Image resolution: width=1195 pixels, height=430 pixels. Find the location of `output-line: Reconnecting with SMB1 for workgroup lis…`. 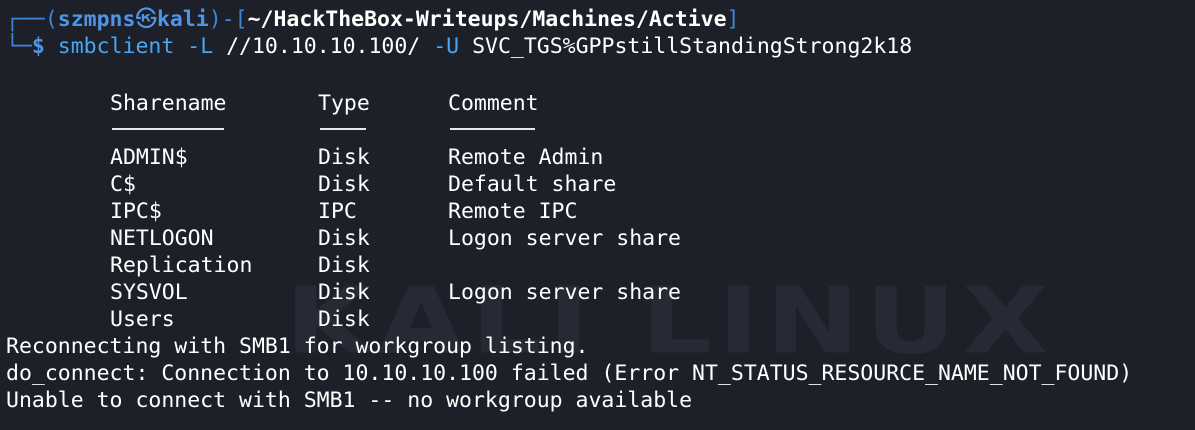

output-line: Reconnecting with SMB1 for workgroup lis… is located at coordinates (297, 346).